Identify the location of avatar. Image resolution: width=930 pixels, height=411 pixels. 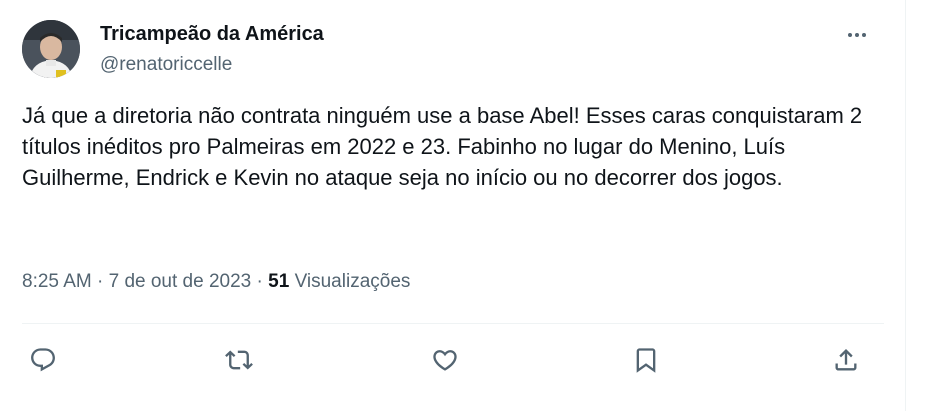
(51, 49).